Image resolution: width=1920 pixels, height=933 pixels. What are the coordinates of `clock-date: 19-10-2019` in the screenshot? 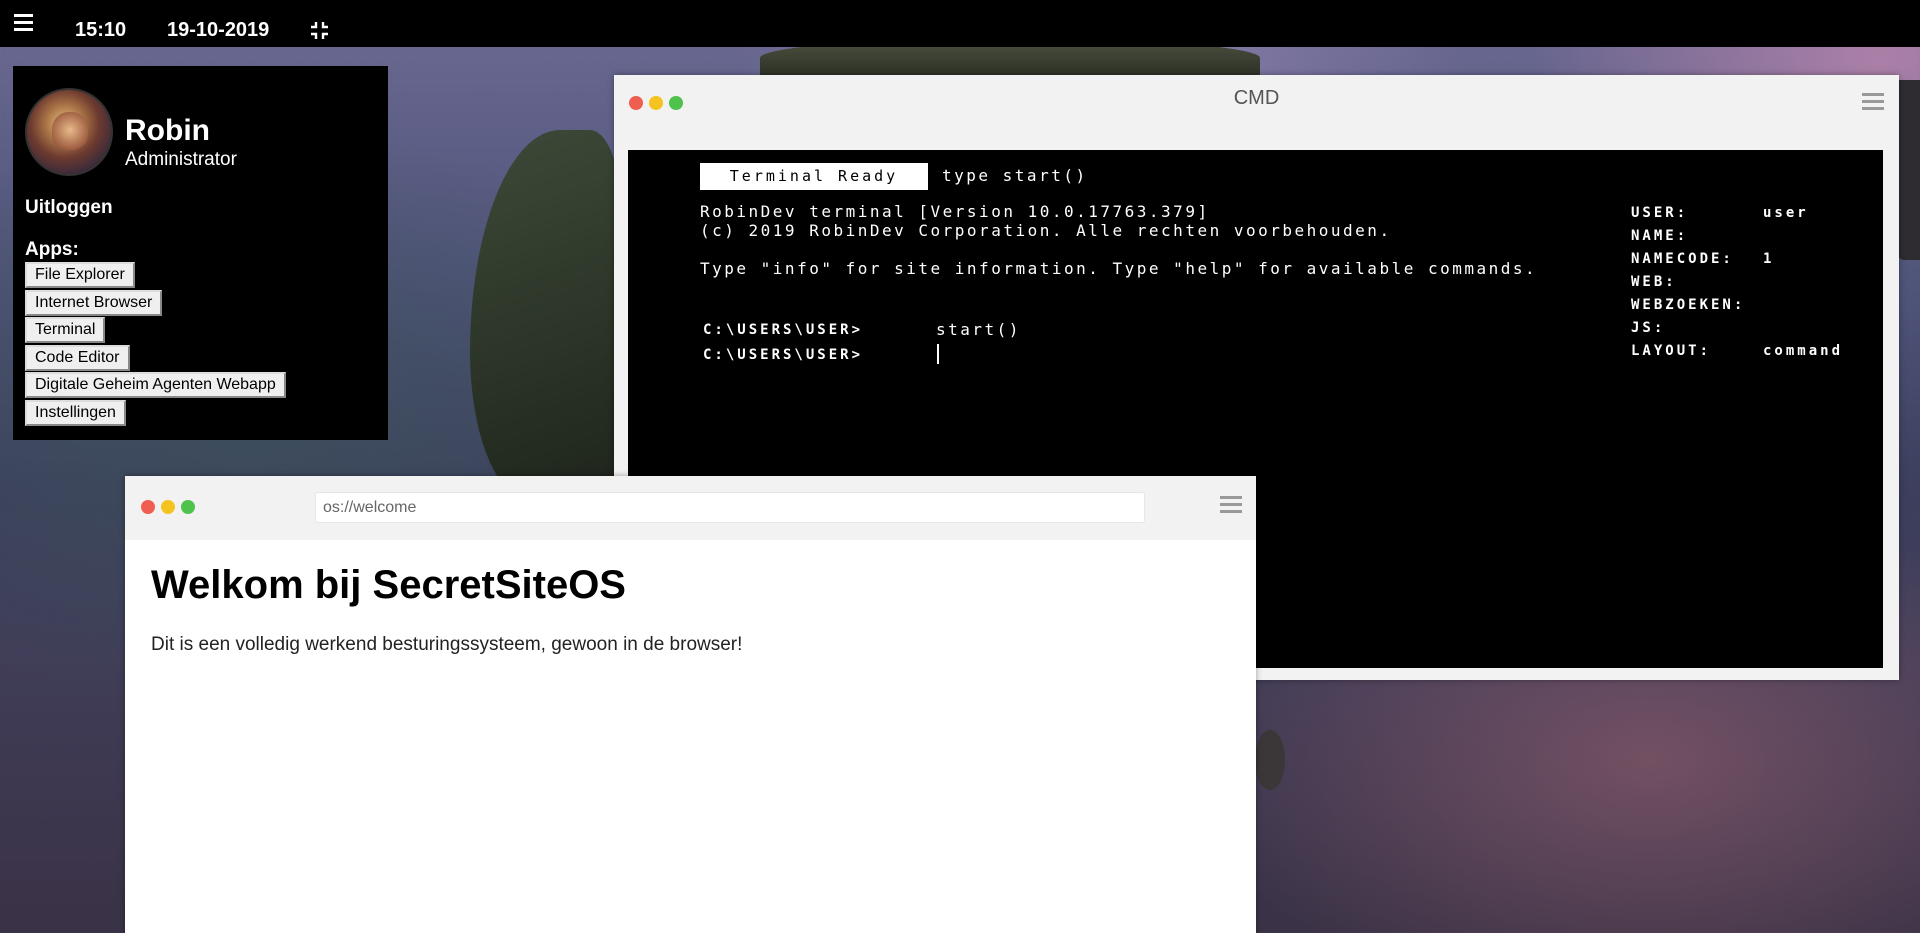 It's located at (218, 30).